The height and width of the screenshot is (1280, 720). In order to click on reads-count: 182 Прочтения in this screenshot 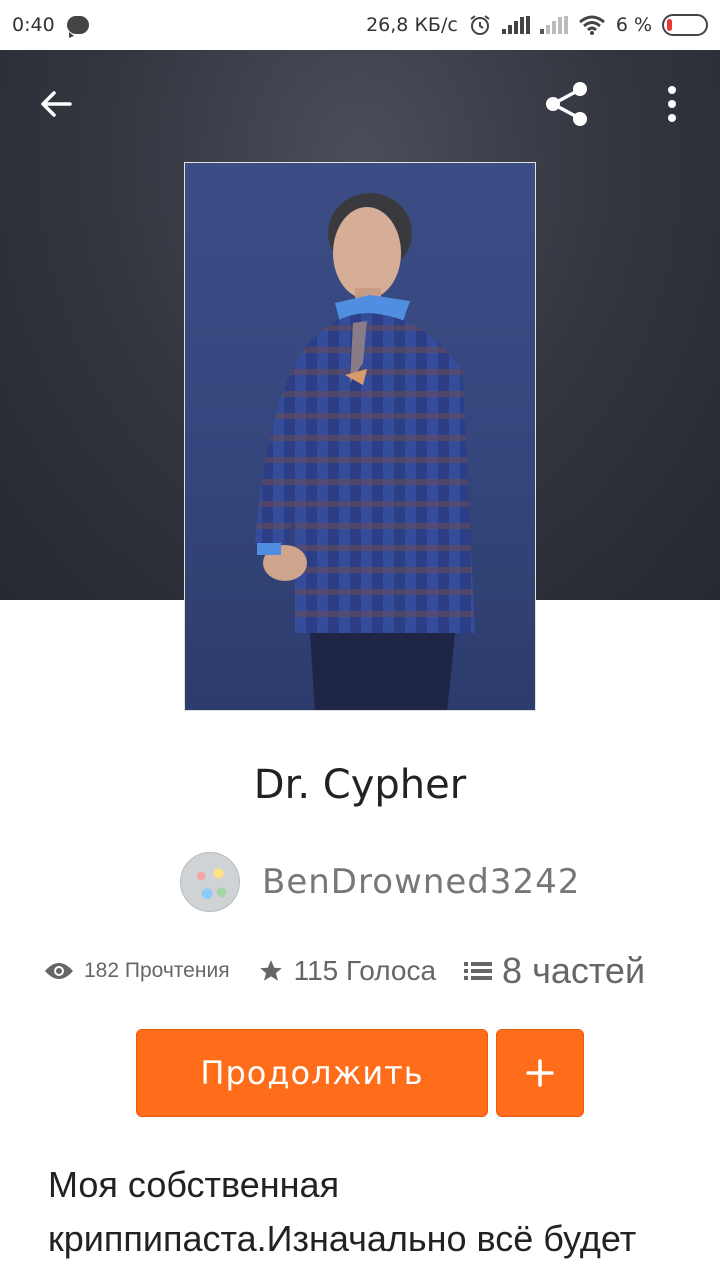, I will do `click(157, 970)`.